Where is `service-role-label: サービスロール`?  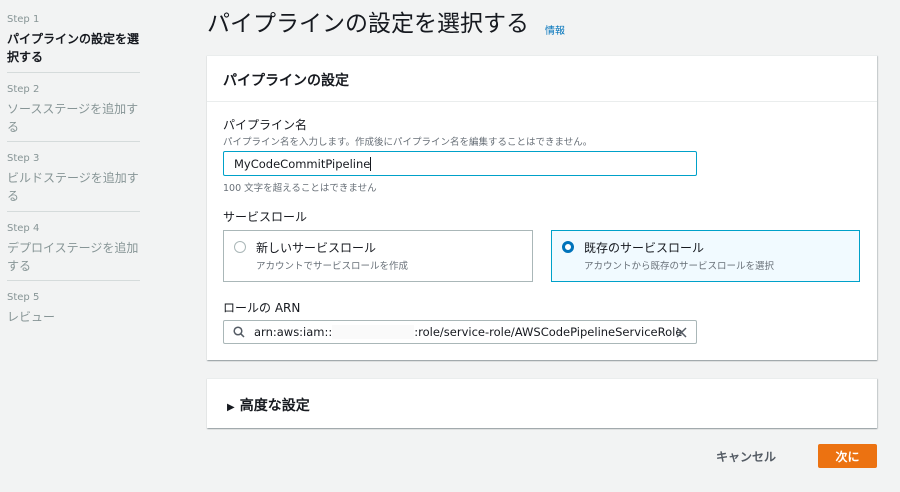
service-role-label: サービスロール is located at coordinates (265, 217).